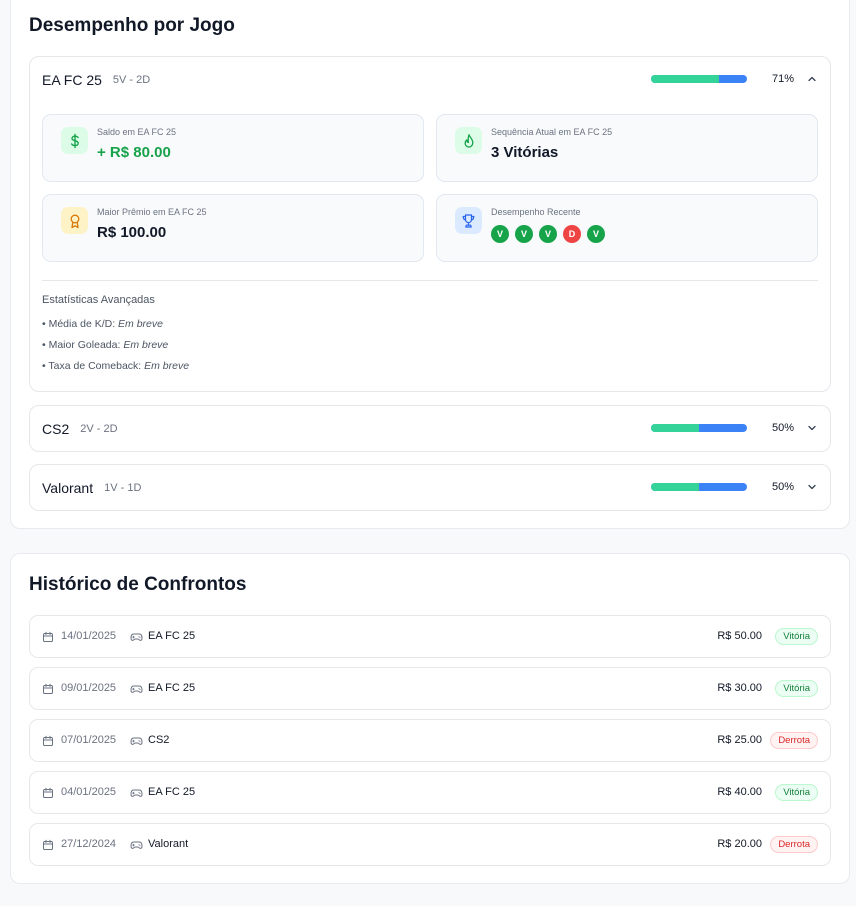 The width and height of the screenshot is (856, 906). I want to click on game-header-valorant: Valorant 1V - 1D 50%, so click(430, 487).